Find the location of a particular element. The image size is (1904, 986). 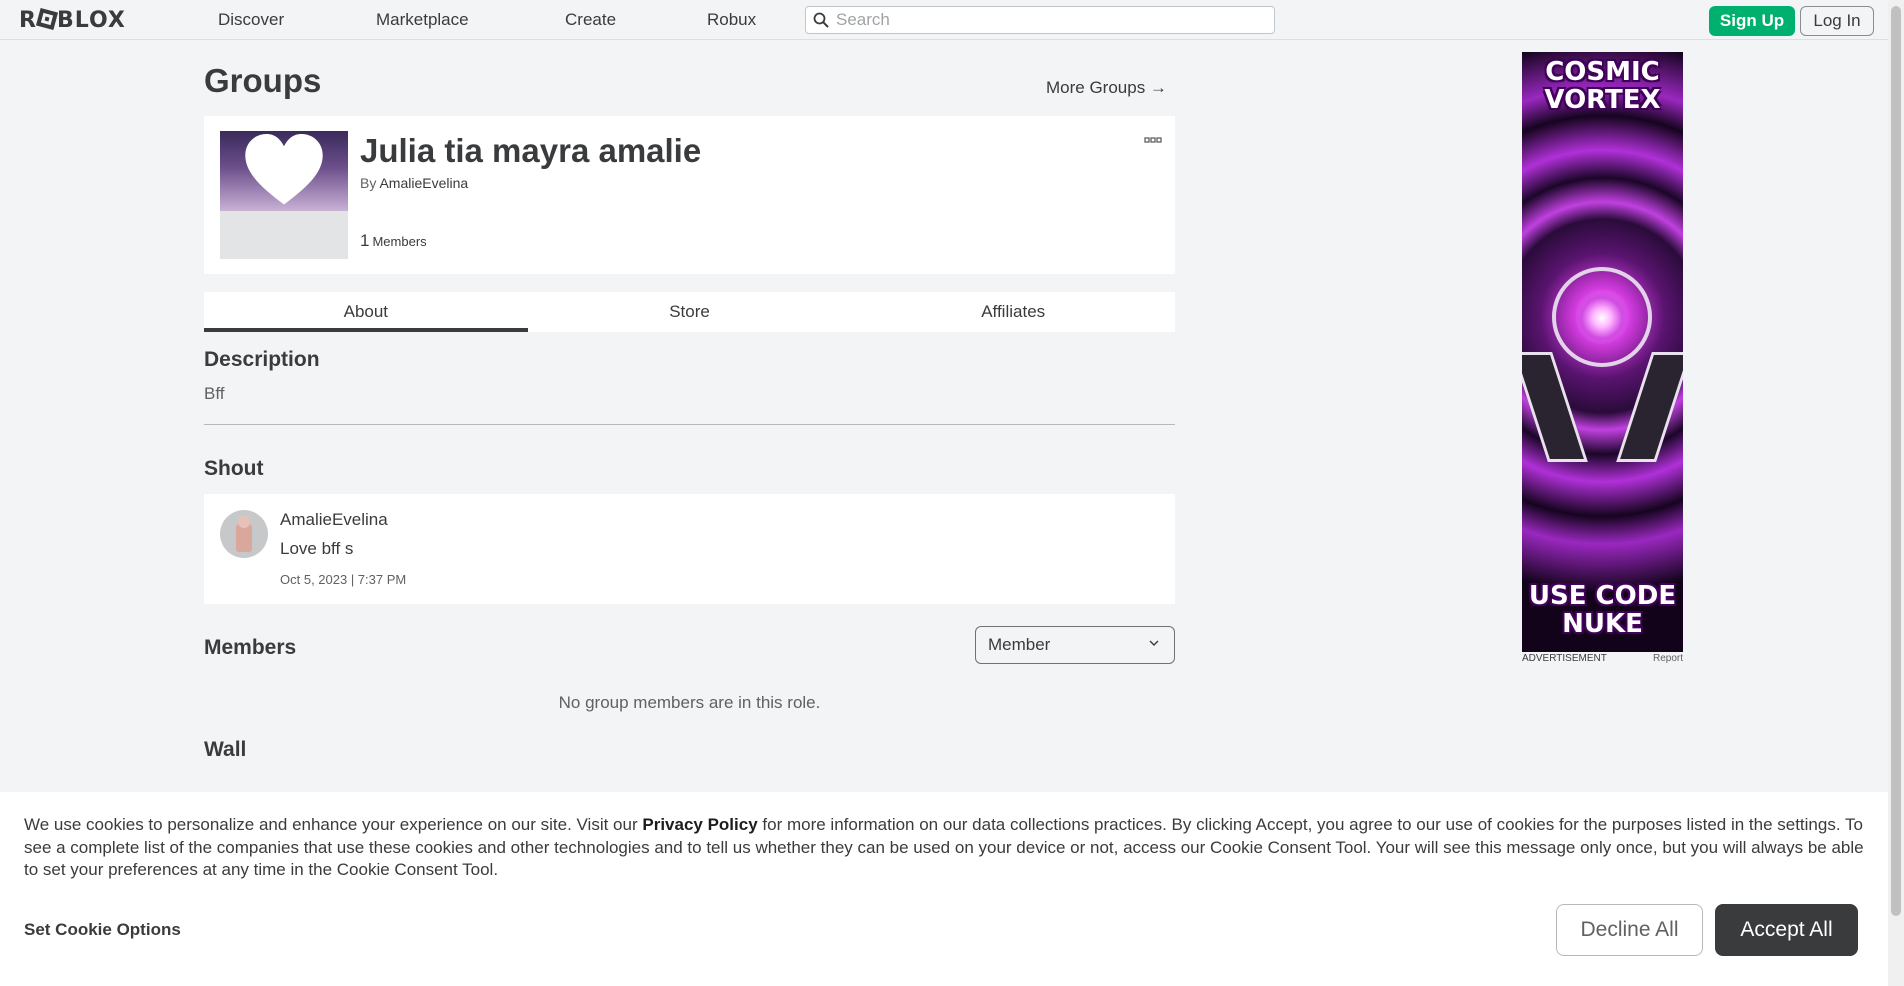

ad-report-link: Report is located at coordinates (1668, 658).